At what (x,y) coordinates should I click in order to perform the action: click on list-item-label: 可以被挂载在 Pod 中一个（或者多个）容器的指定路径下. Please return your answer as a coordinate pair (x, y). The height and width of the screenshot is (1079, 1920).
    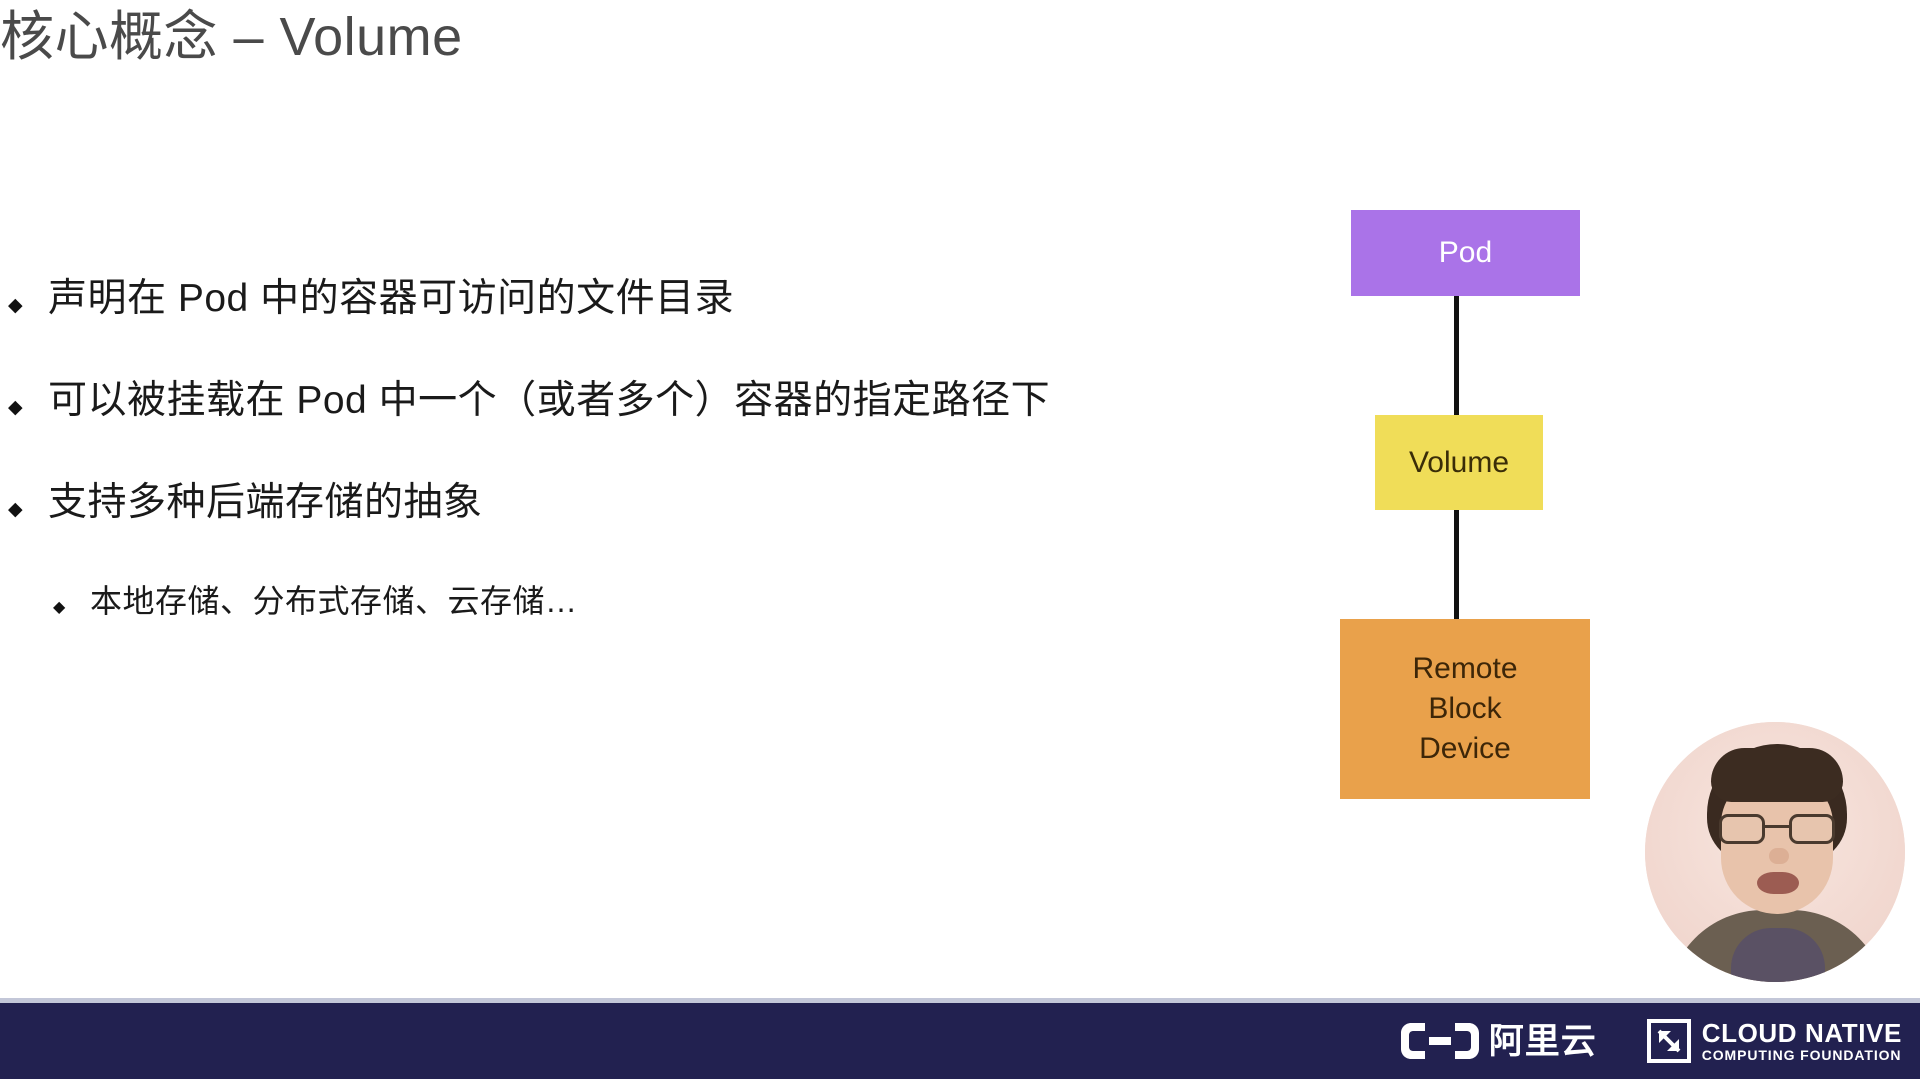
    Looking at the image, I should click on (549, 400).